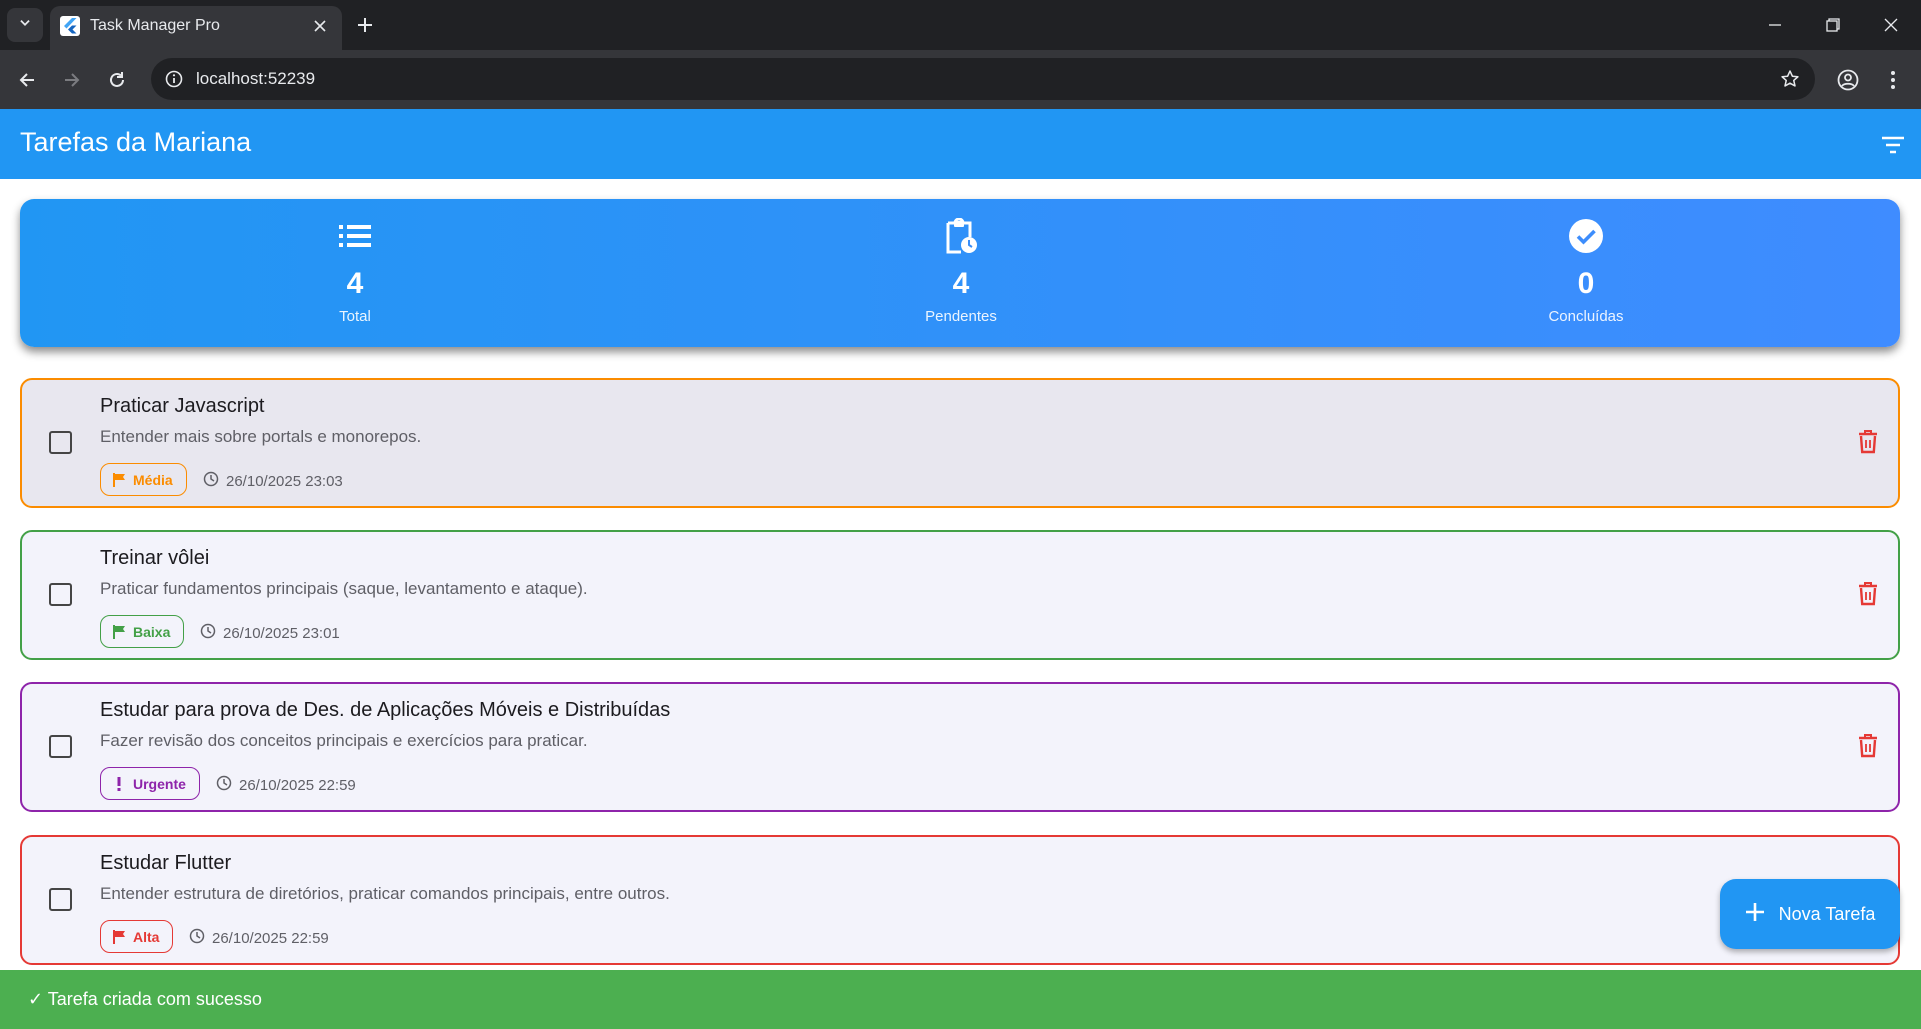  I want to click on close-window-button, so click(1891, 25).